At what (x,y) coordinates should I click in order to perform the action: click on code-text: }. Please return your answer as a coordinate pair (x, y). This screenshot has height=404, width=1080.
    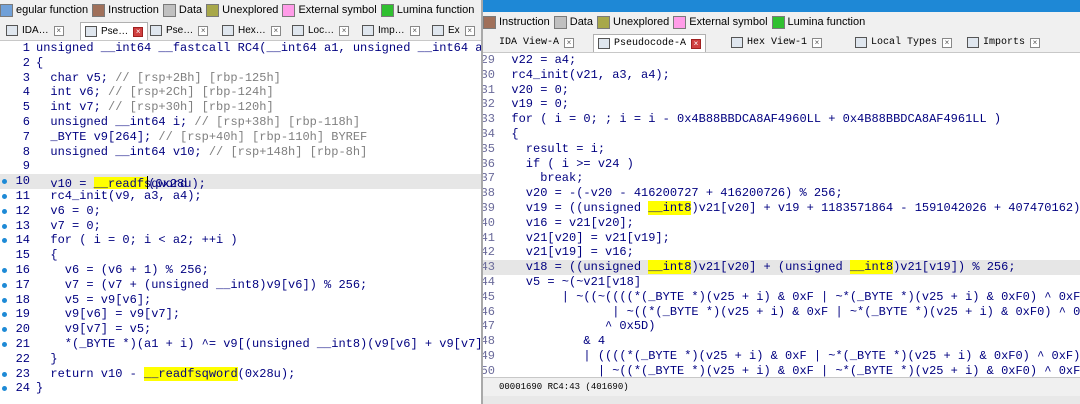
    Looking at the image, I should click on (46, 359).